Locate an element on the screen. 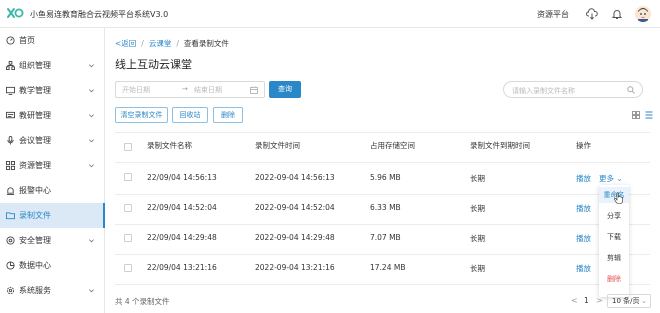 This screenshot has width=660, height=313. sidebar-item-alarm: 报警中心 is located at coordinates (52, 190).